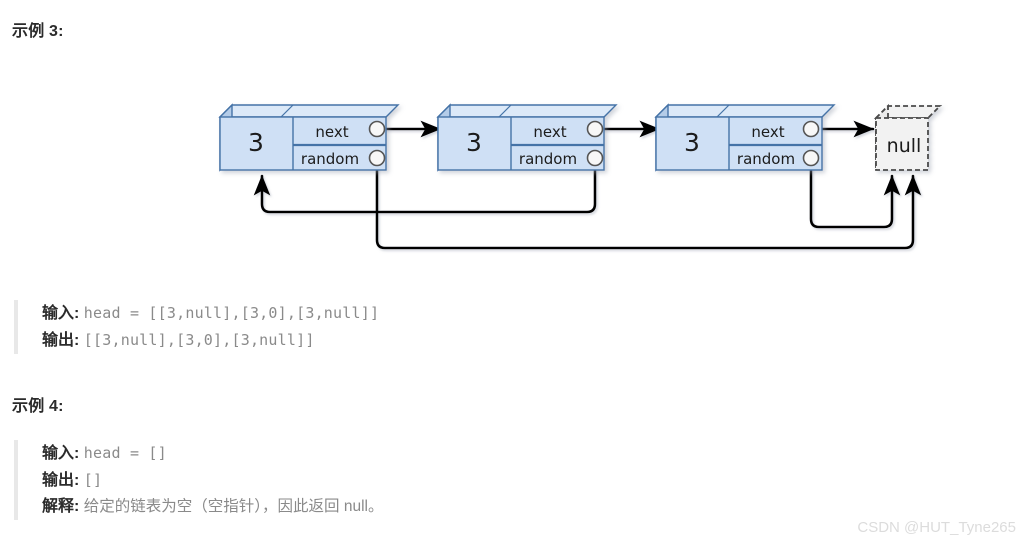  Describe the element at coordinates (549, 132) in the screenshot. I see `node-2-next-label: next` at that location.